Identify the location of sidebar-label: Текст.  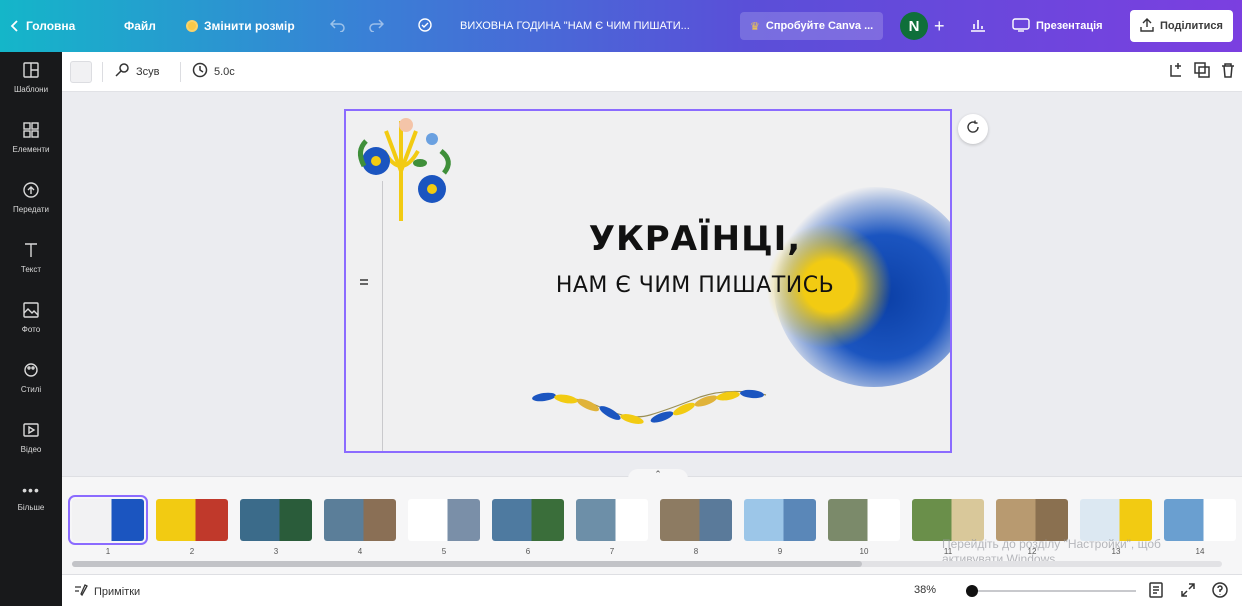
(31, 269).